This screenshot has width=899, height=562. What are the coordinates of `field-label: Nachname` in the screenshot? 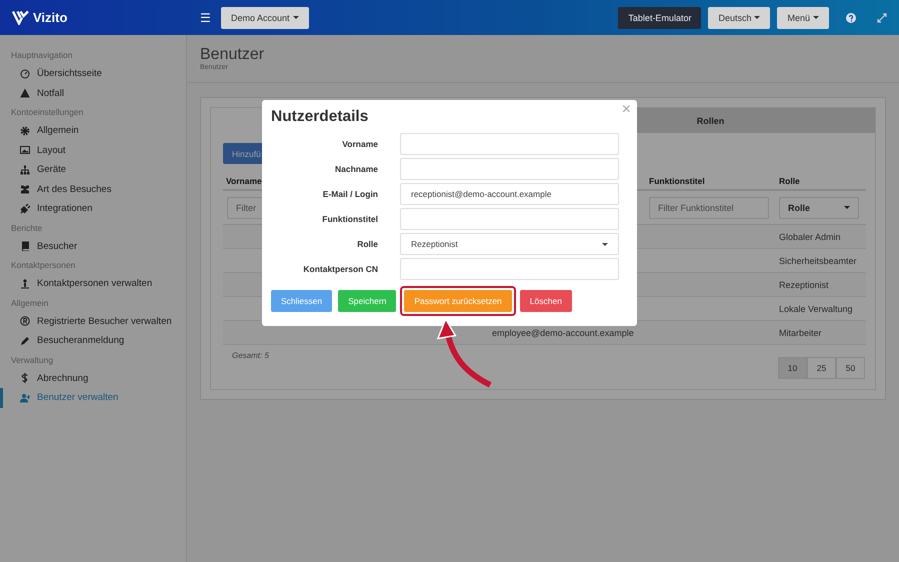 It's located at (356, 169).